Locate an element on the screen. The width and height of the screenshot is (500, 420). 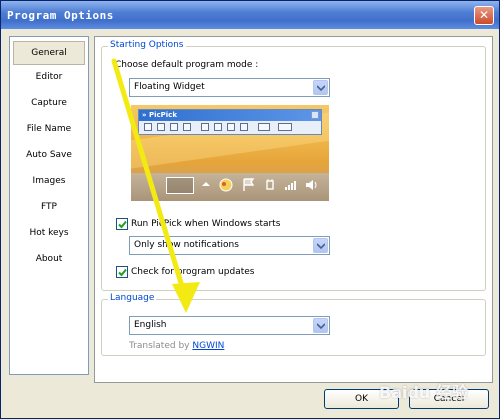
signal-icon is located at coordinates (290, 185).